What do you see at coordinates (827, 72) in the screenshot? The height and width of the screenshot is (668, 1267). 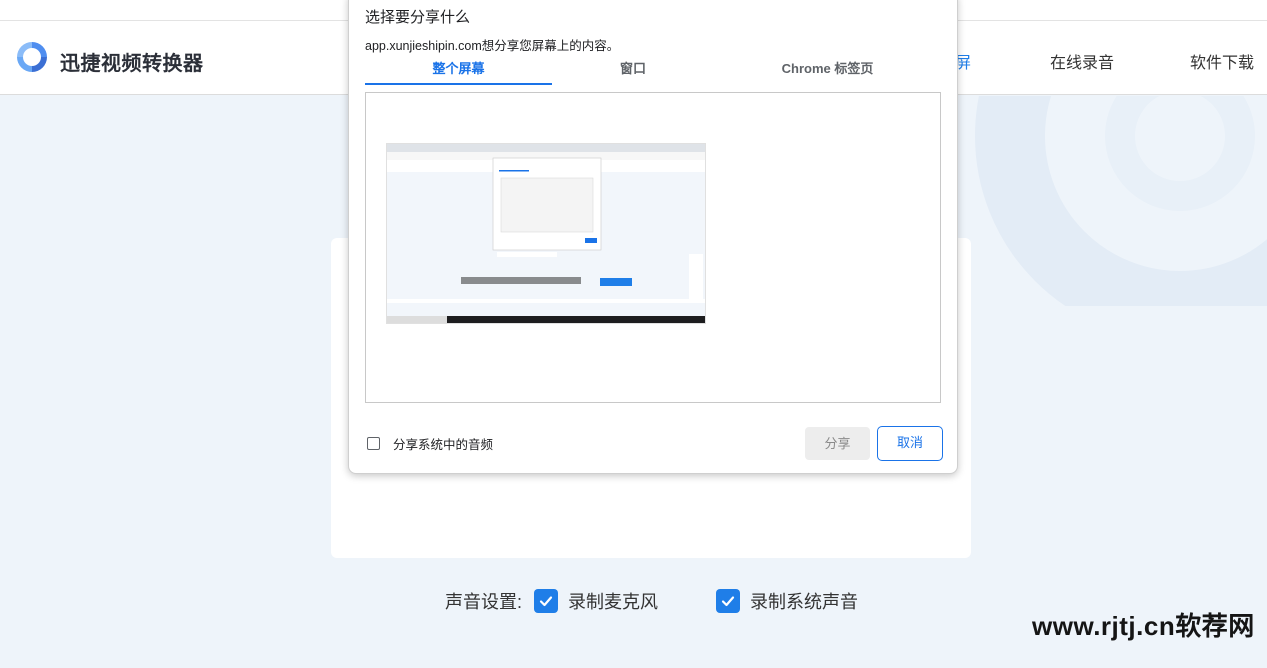 I see `tab-chrome-tab: Chrome 标签页` at bounding box center [827, 72].